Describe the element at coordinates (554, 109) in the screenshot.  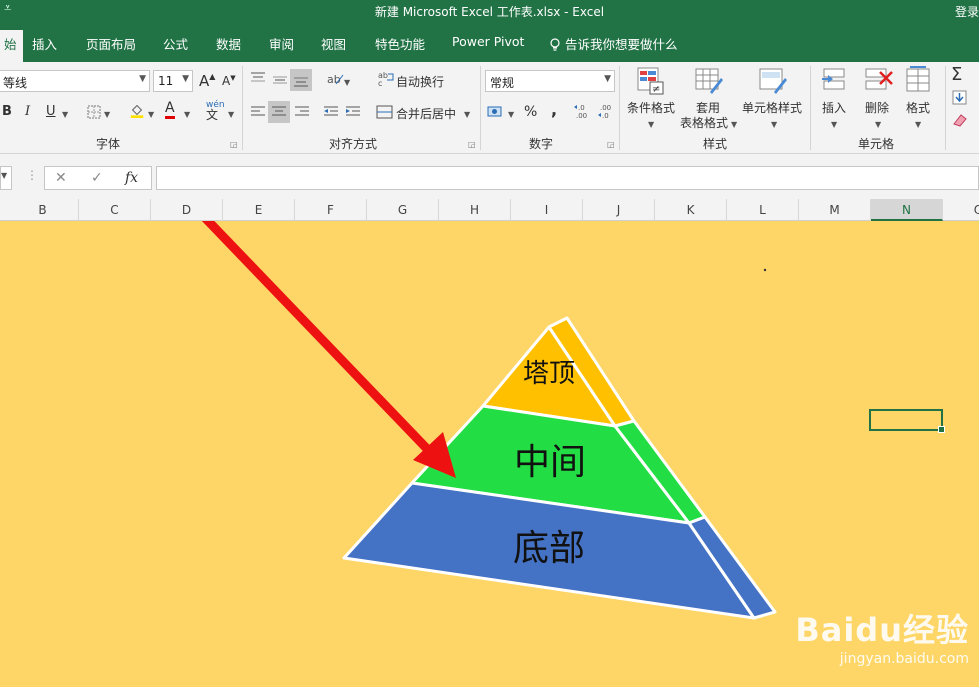
I see `comma-button: ,` at that location.